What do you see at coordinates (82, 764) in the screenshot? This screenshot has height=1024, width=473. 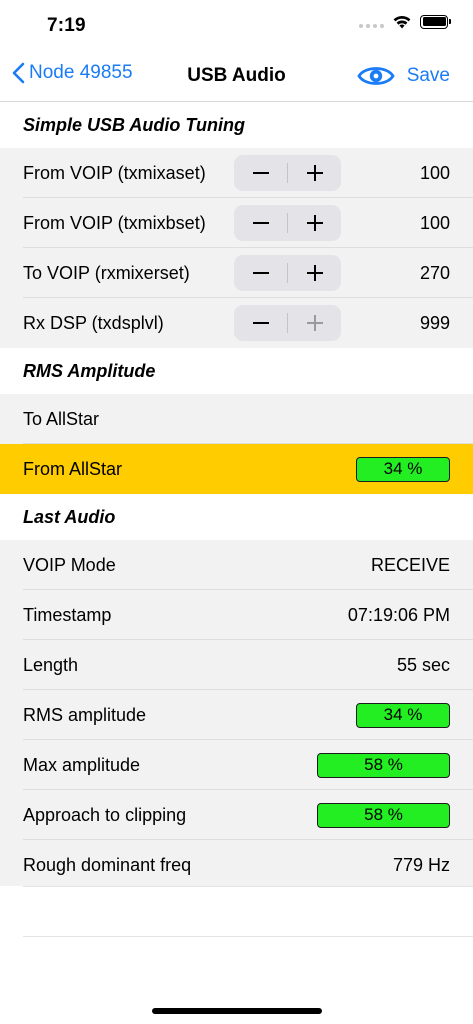 I see `max-amplitude-label: Max amplitude` at bounding box center [82, 764].